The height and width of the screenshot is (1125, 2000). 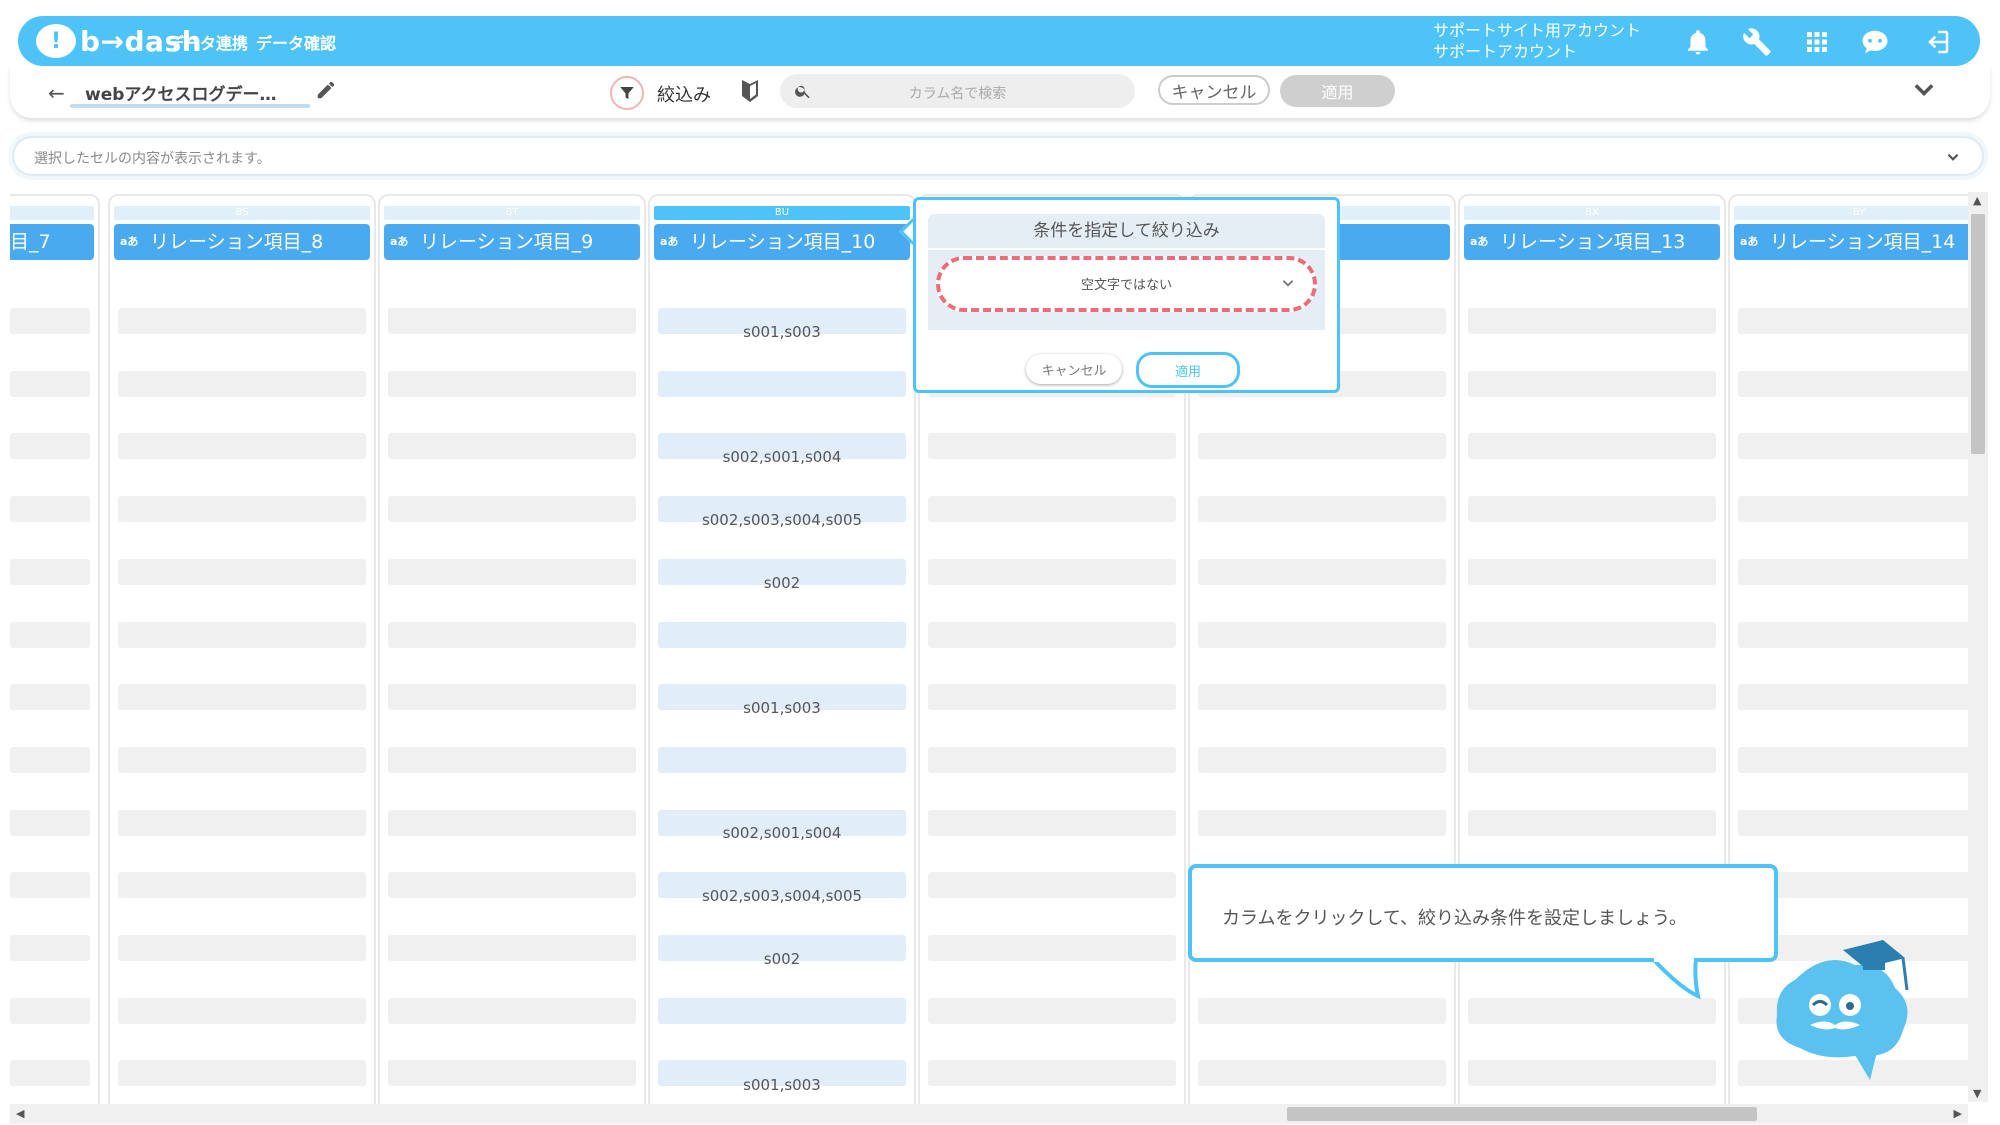 I want to click on filter-label: 絞込み, so click(x=684, y=94).